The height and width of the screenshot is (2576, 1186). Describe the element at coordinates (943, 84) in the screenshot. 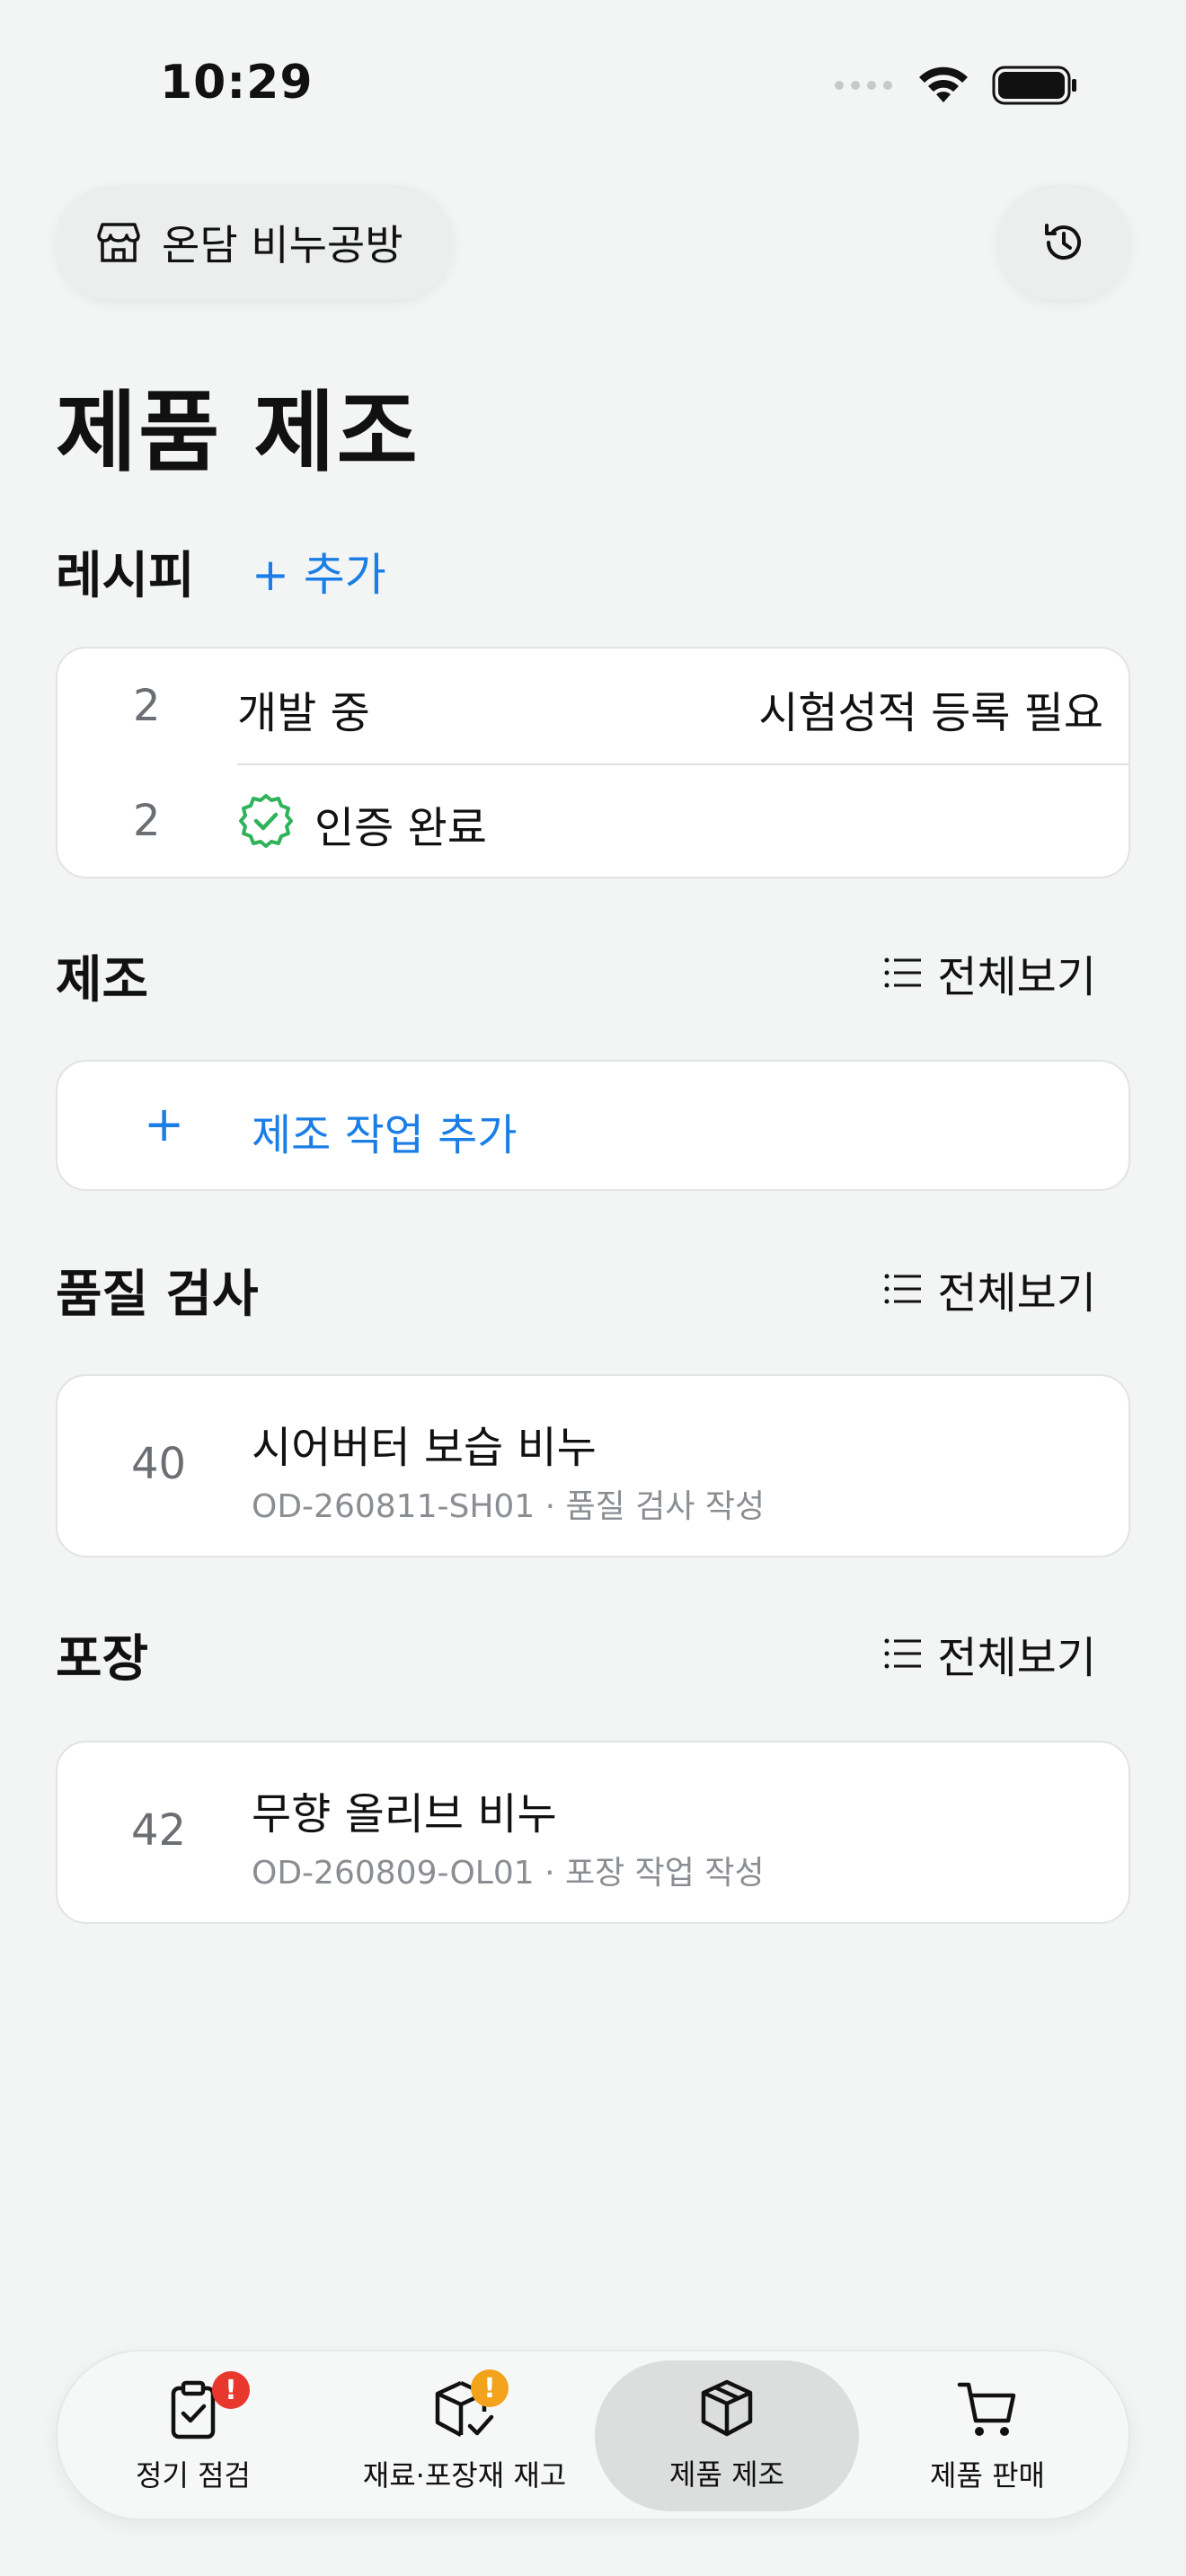

I see `wifi-icon` at that location.